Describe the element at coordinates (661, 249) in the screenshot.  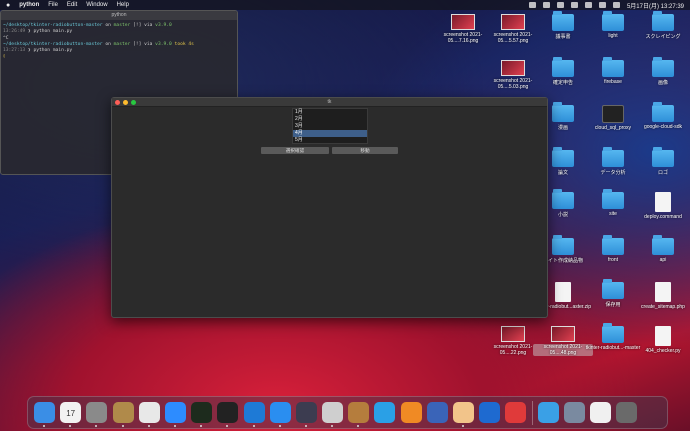
I see `desktop-icon: api` at that location.